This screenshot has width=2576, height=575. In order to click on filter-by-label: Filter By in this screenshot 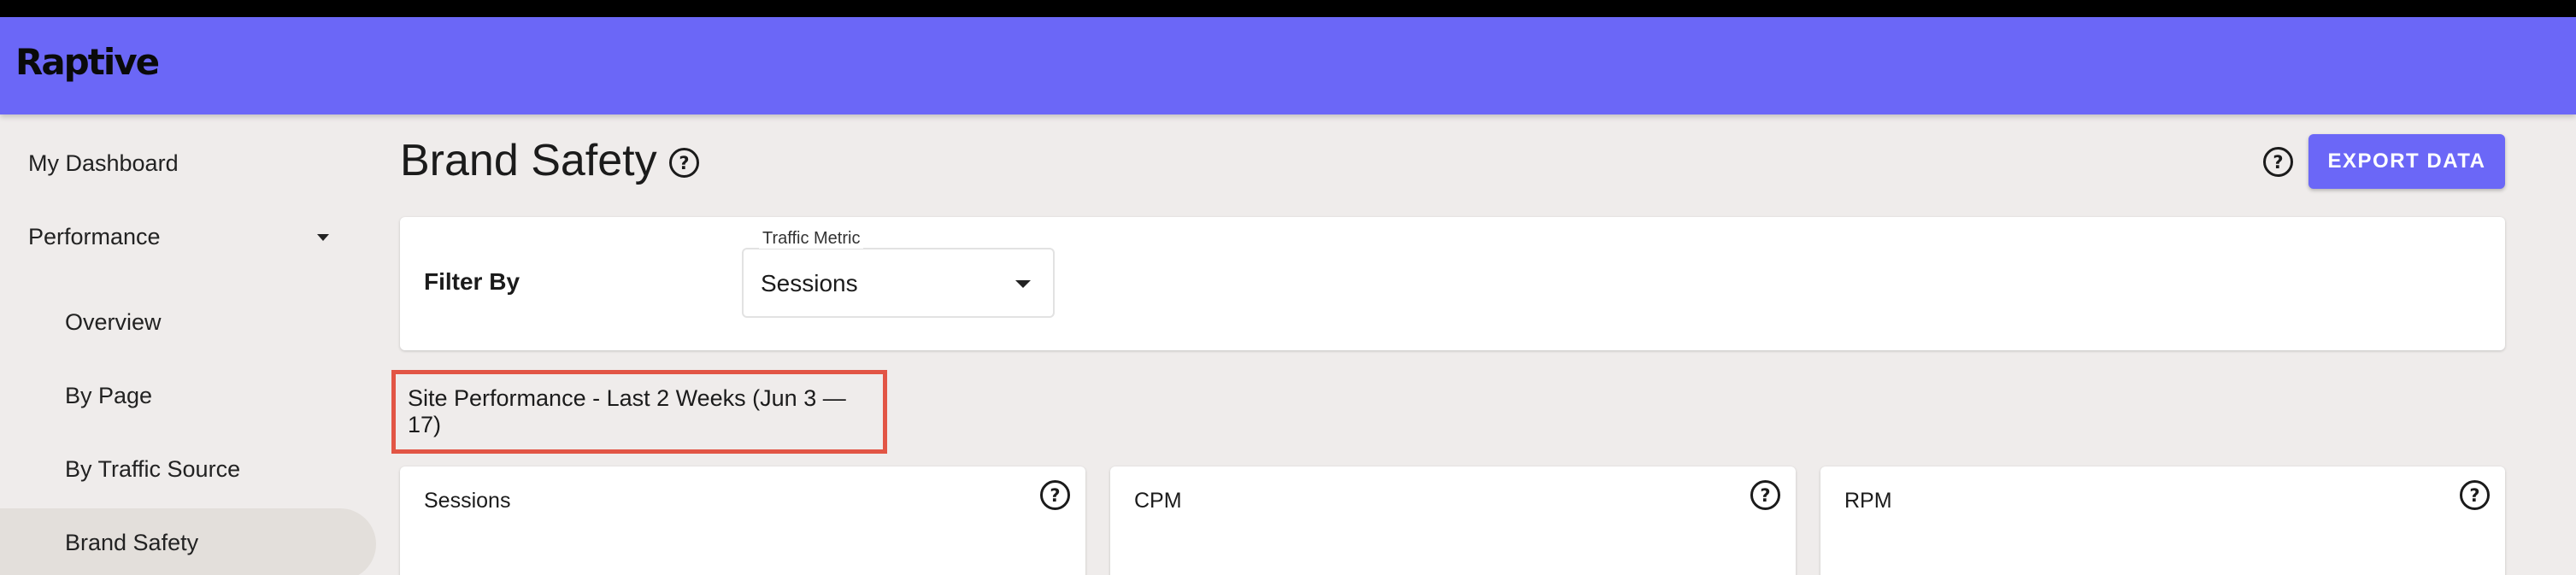, I will do `click(472, 281)`.